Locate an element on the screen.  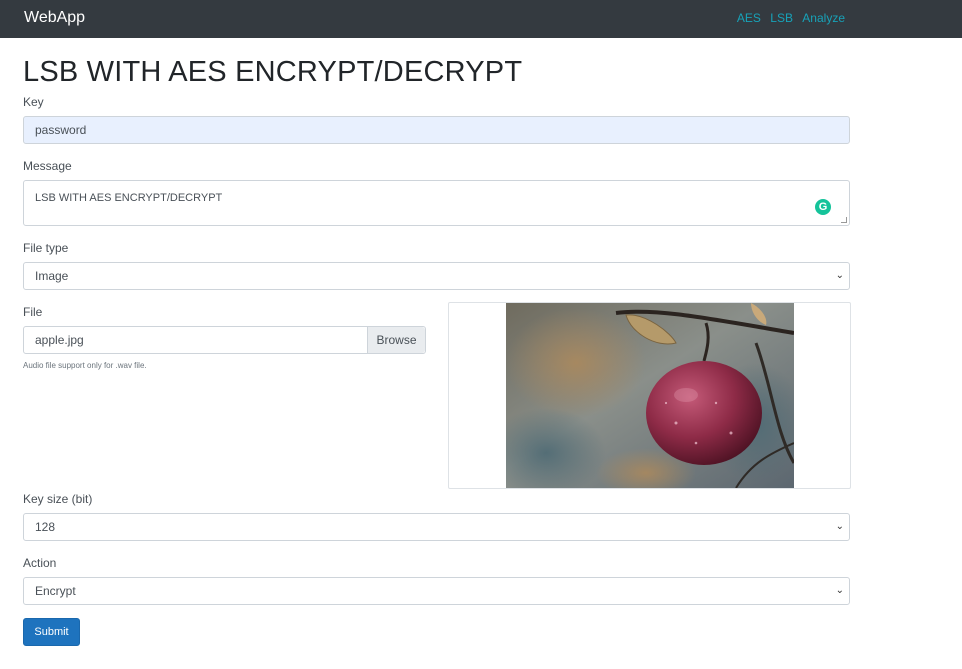
file-type-select: Image ⌄ is located at coordinates (436, 276).